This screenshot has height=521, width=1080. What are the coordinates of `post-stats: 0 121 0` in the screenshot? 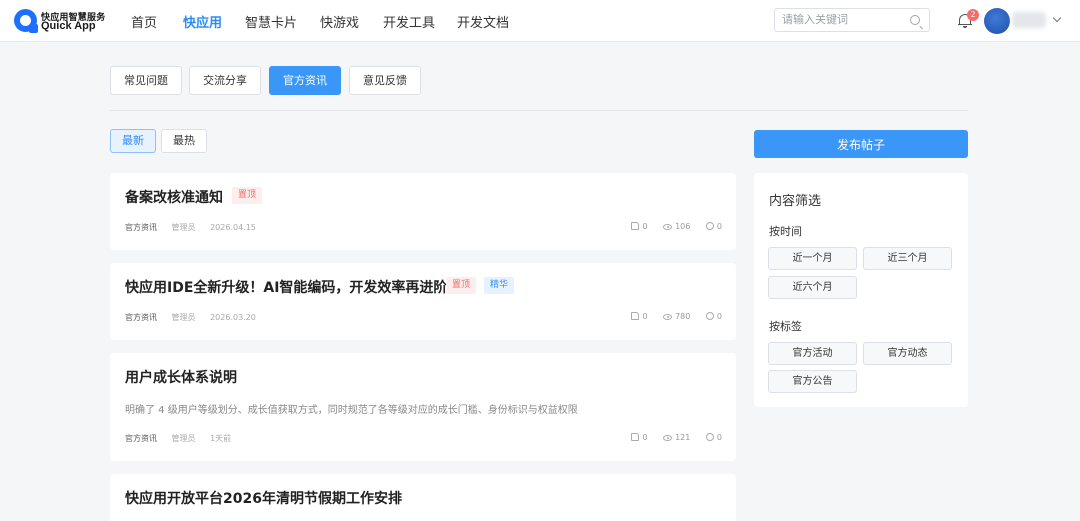 It's located at (670, 437).